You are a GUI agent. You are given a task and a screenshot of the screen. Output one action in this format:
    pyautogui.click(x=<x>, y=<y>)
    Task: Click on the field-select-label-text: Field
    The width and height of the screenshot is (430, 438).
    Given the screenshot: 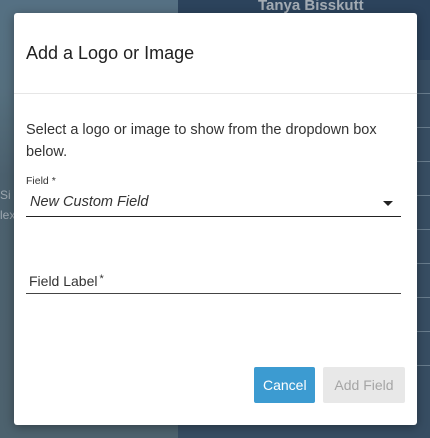 What is the action you would take?
    pyautogui.click(x=37, y=181)
    